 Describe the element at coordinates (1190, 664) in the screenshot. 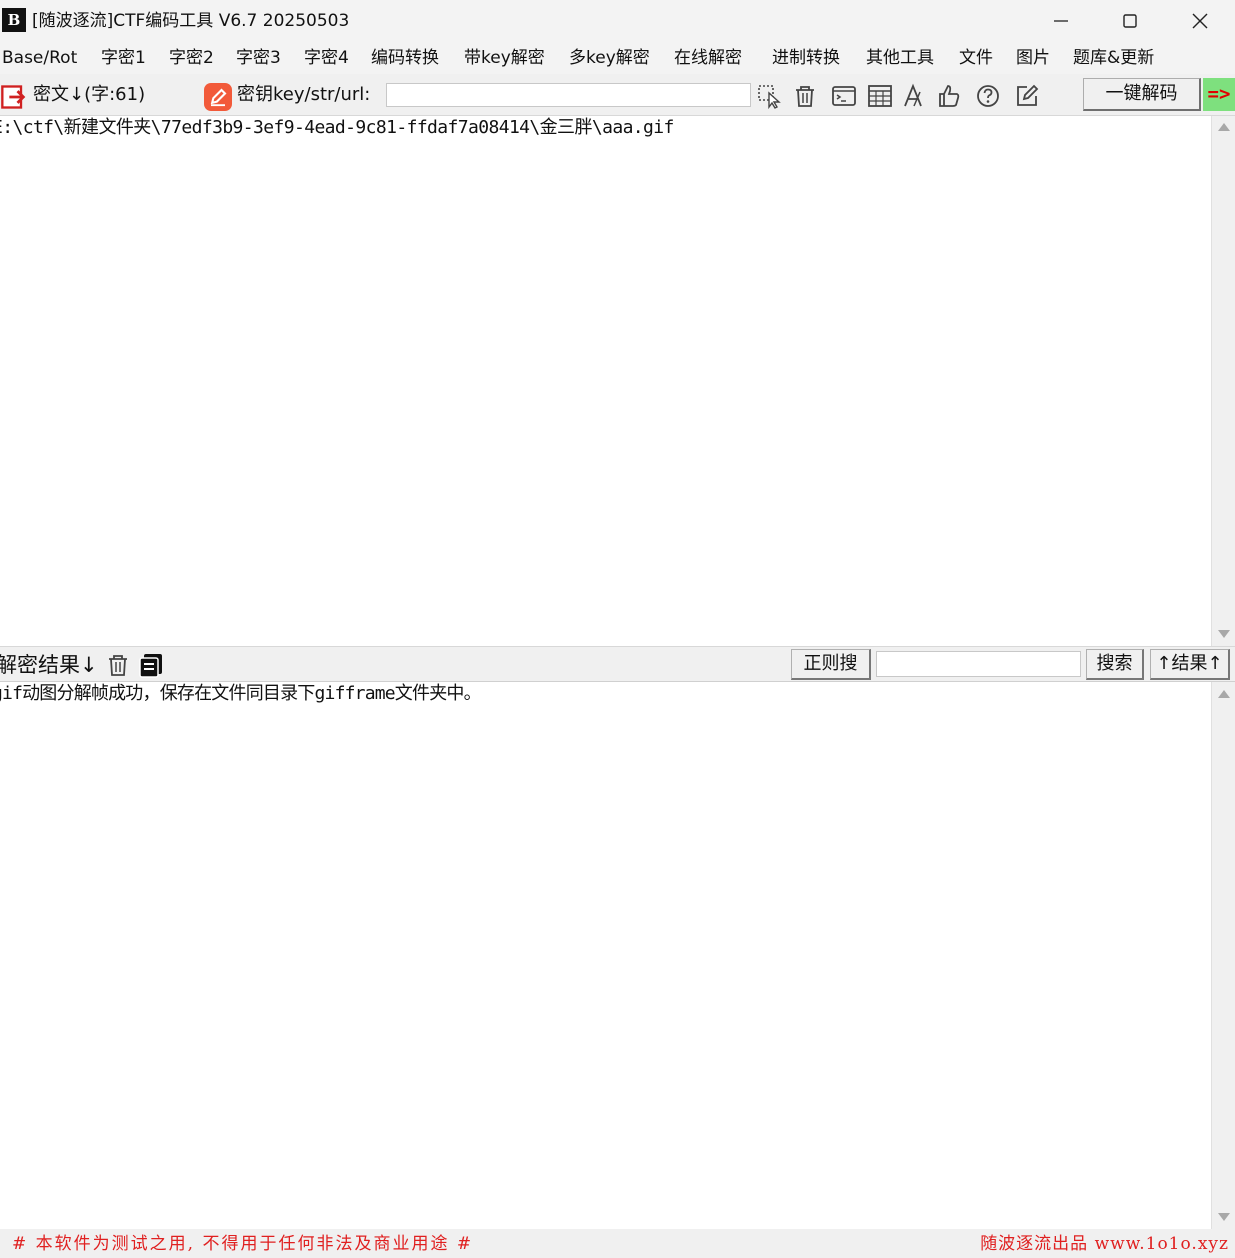

I see `result-to-input-button: ↑结果↑` at that location.